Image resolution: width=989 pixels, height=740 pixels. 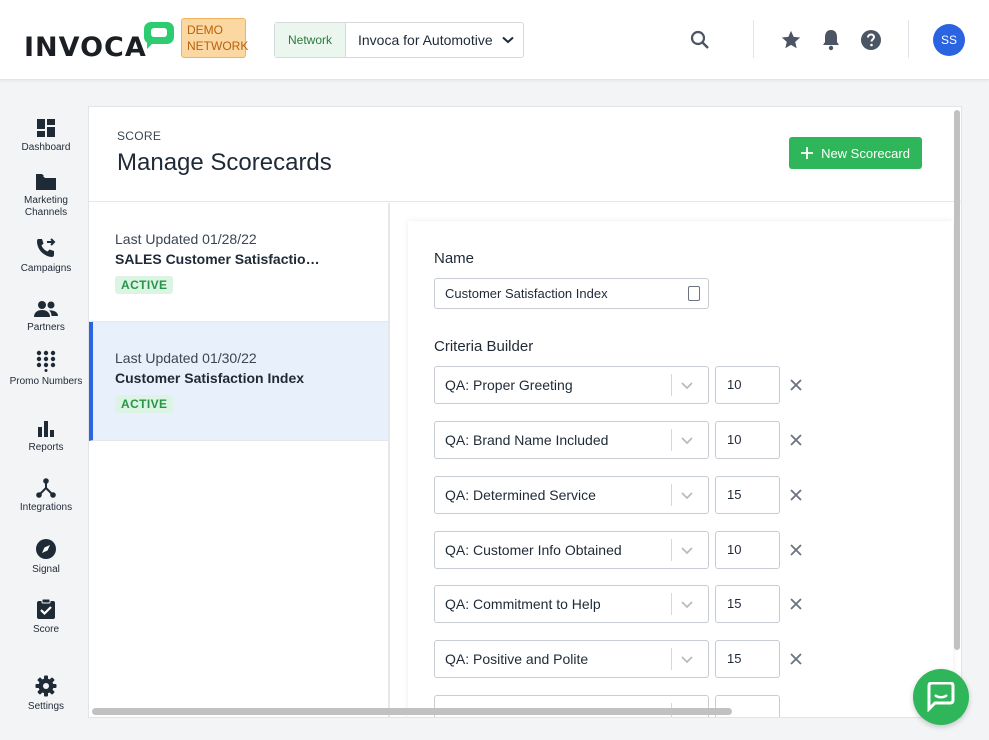 What do you see at coordinates (791, 40) in the screenshot?
I see `star-icon` at bounding box center [791, 40].